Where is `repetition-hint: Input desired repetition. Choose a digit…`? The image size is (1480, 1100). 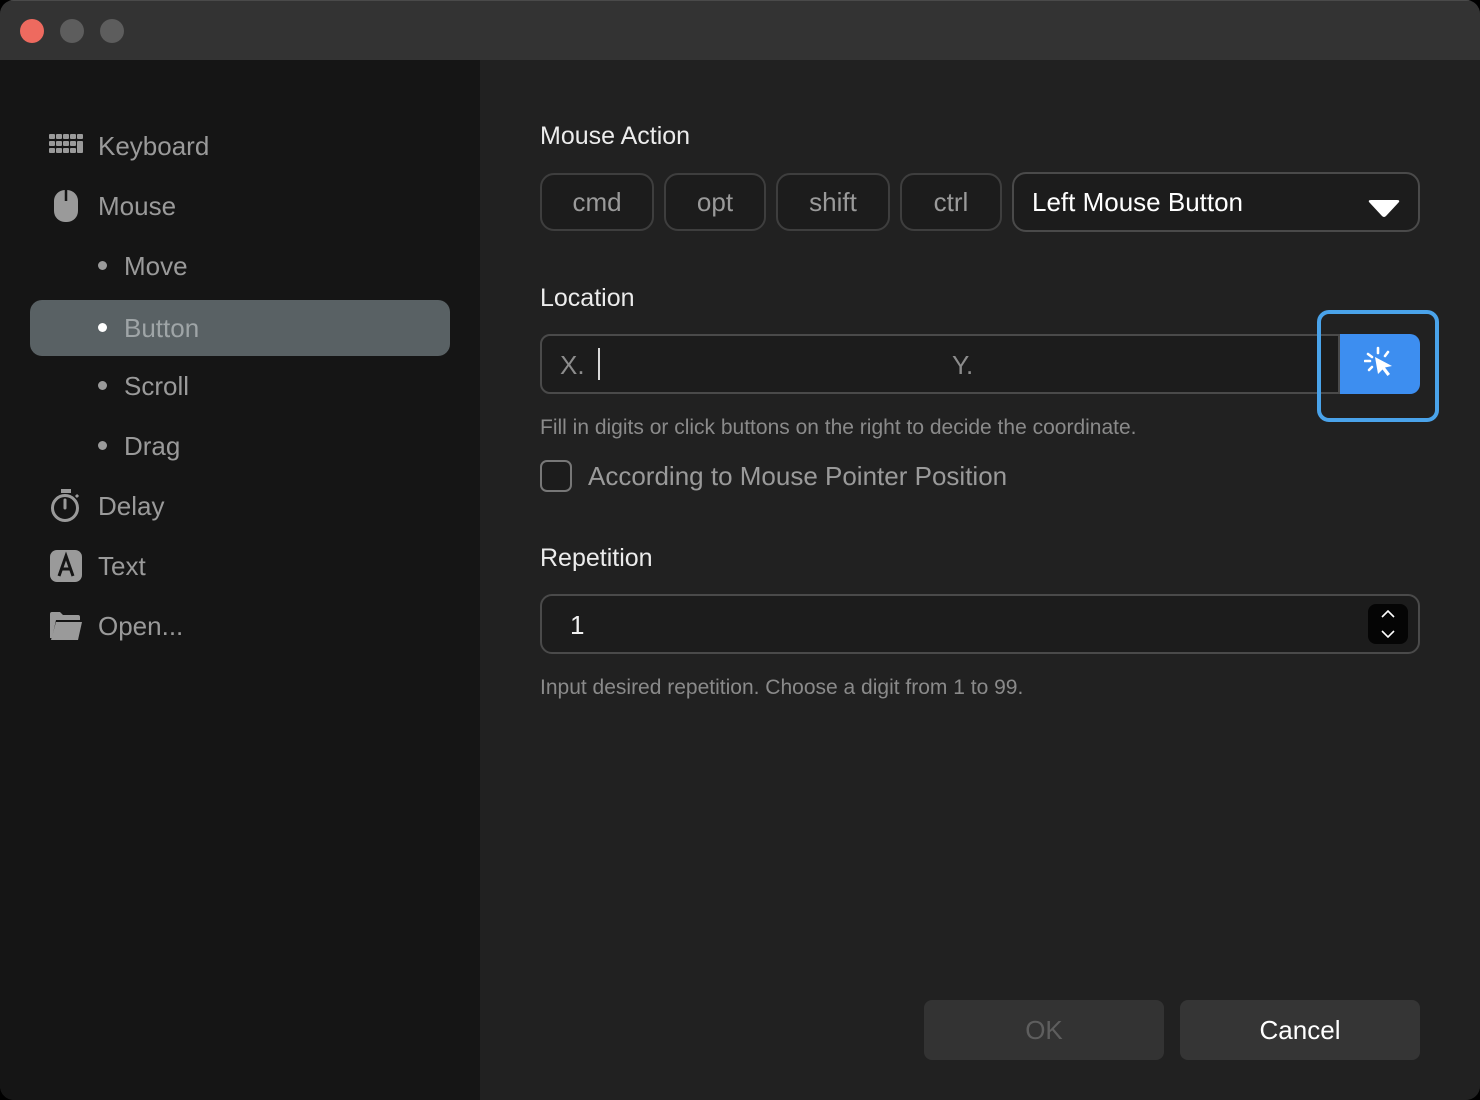
repetition-hint: Input desired repetition. Choose a digit… is located at coordinates (782, 687).